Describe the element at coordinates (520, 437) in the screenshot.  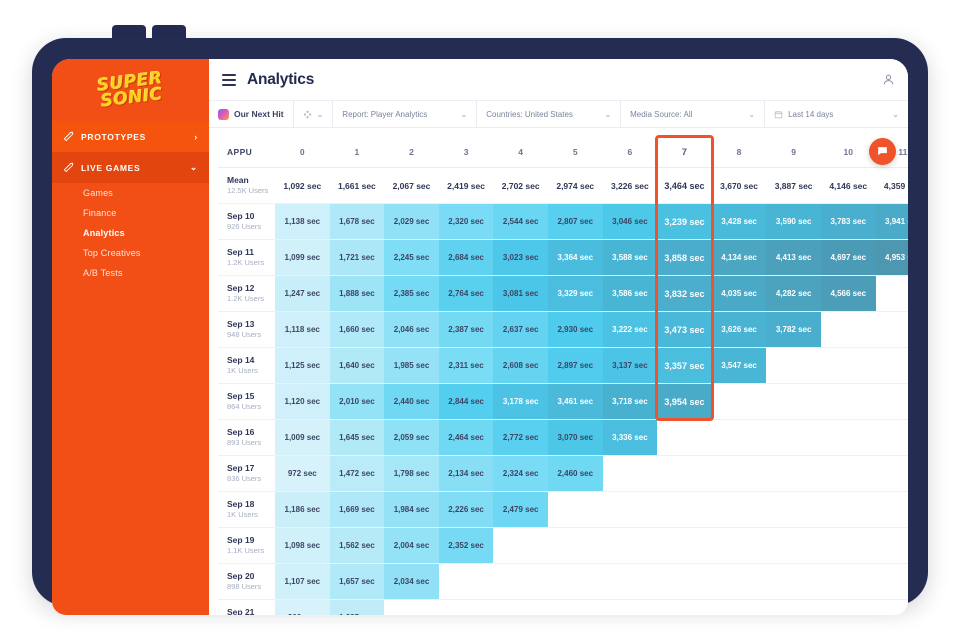
I see `heatmap-cell: 2,772 sec` at that location.